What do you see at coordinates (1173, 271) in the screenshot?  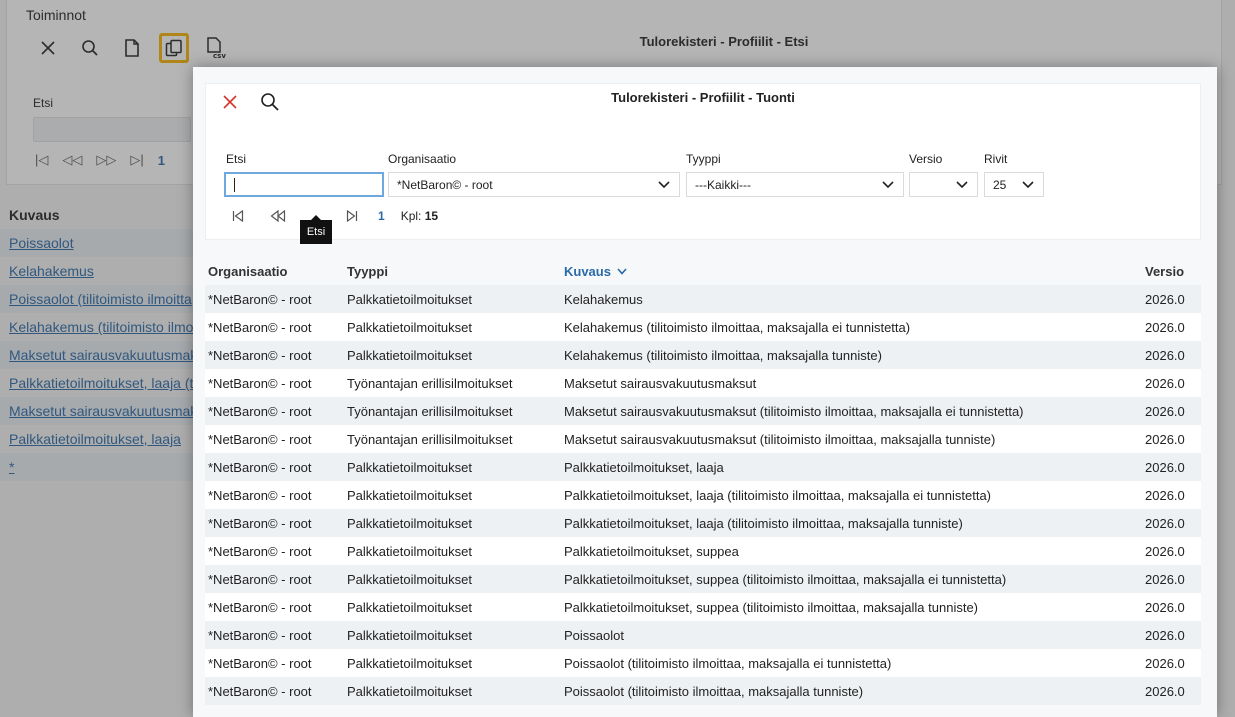 I see `header-version: Versio` at bounding box center [1173, 271].